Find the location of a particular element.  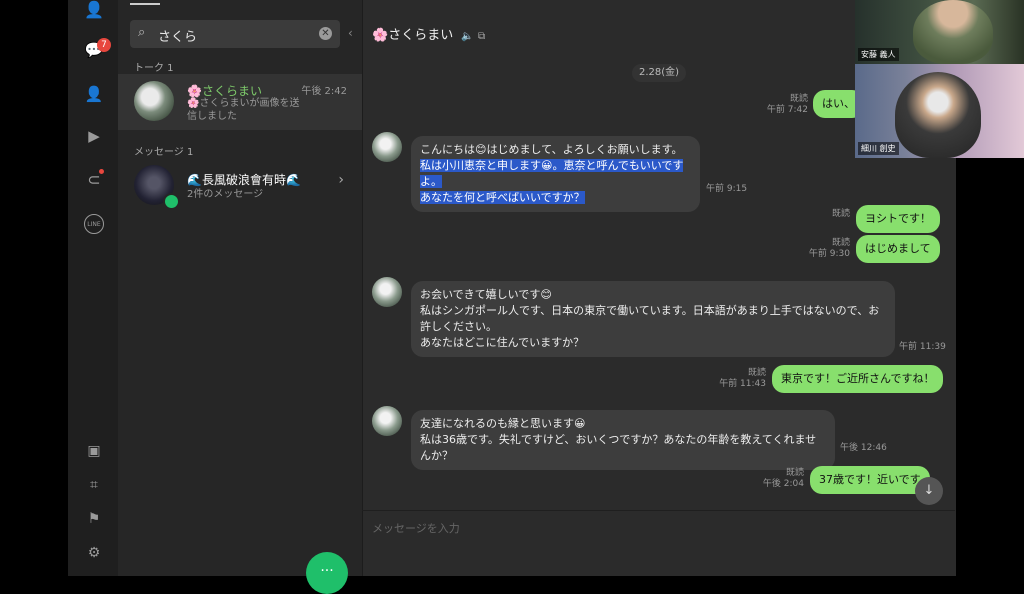

chat-title: 🌸さくらまい 🔈 ⧉ is located at coordinates (428, 33).